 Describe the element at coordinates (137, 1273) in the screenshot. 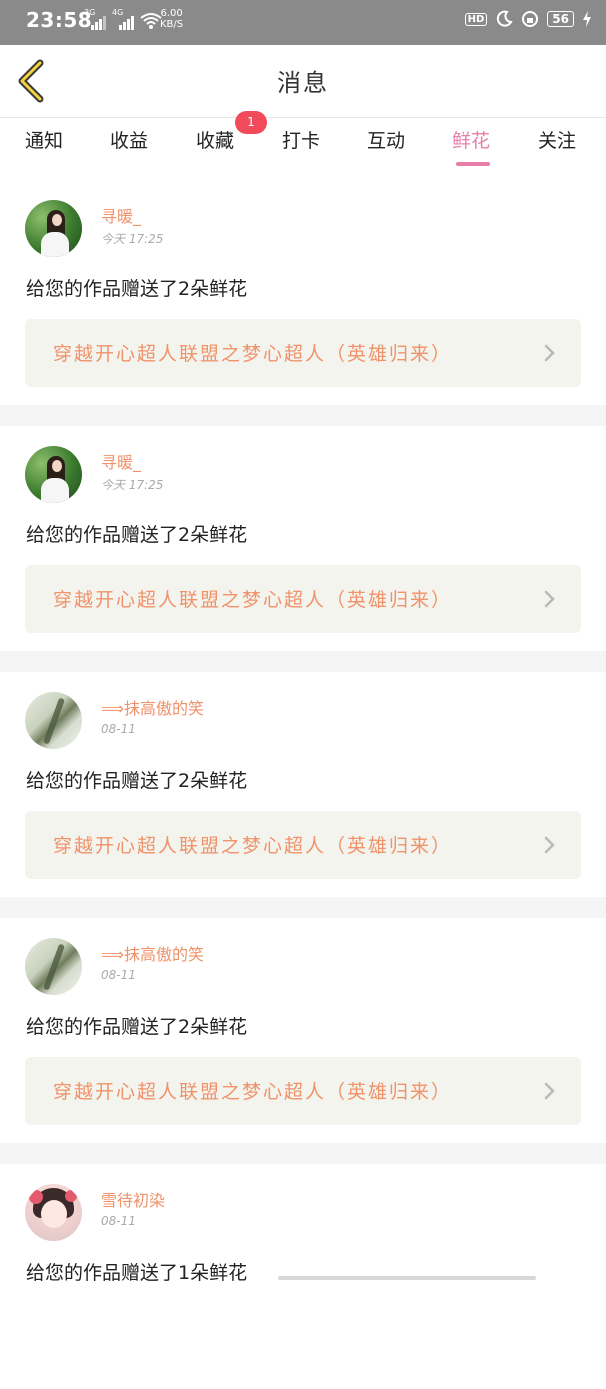

I see `gift-message: 给您的作品赠送了1朵鲜花` at that location.